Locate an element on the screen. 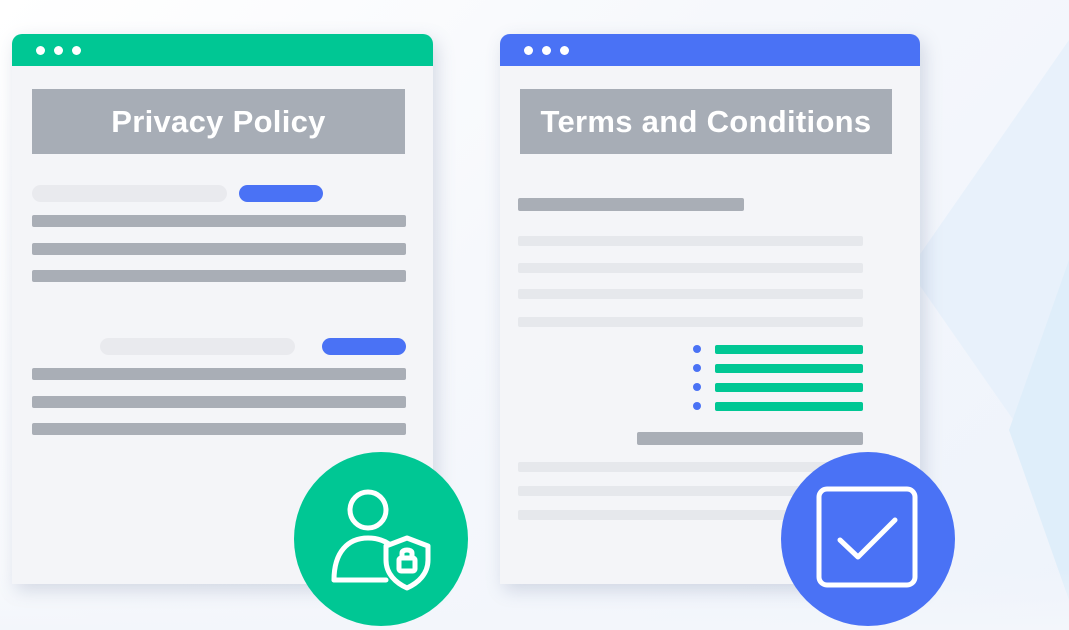 The height and width of the screenshot is (630, 1069). placeholder-subheading is located at coordinates (631, 204).